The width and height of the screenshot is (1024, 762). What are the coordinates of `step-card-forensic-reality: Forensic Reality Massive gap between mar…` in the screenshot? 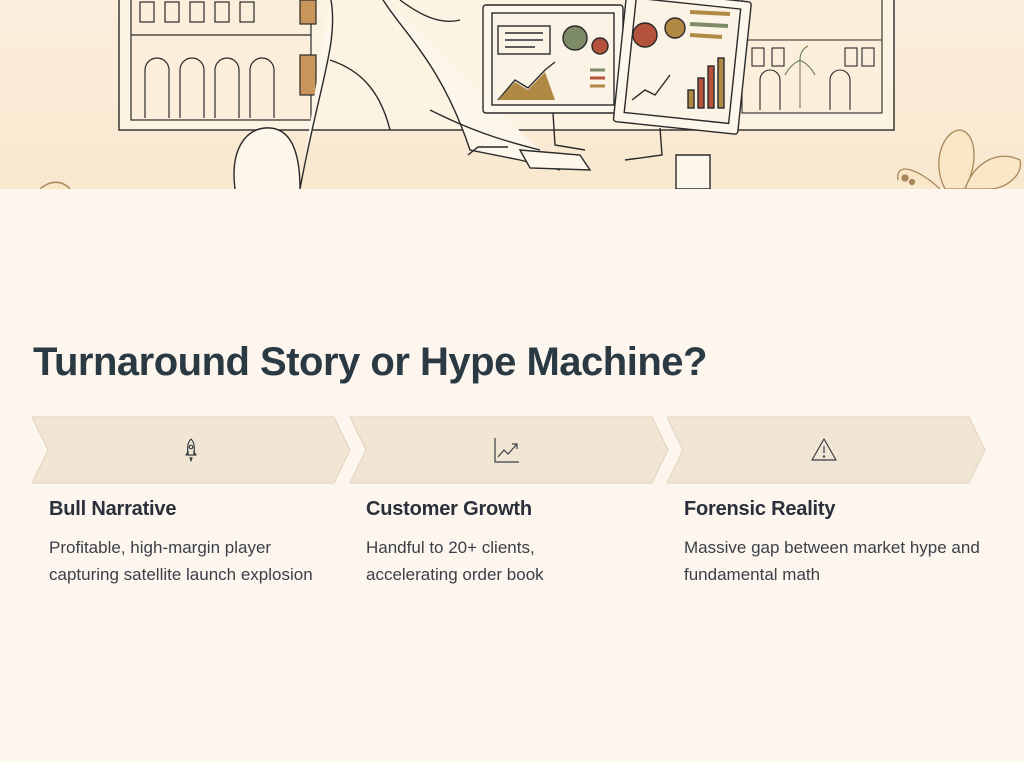 It's located at (834, 543).